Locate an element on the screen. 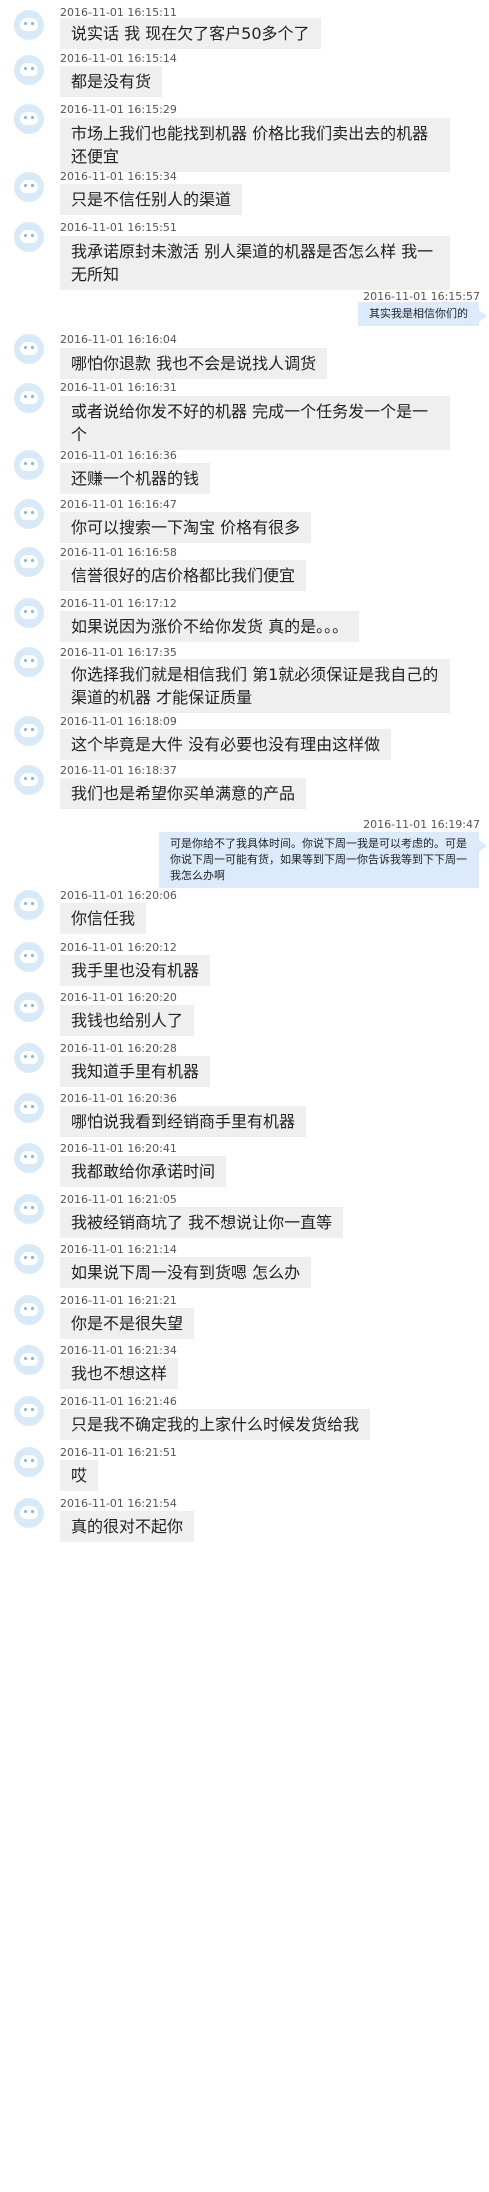 The image size is (489, 2192). message-timestamp: 2016-11-01 16:16:36 is located at coordinates (118, 455).